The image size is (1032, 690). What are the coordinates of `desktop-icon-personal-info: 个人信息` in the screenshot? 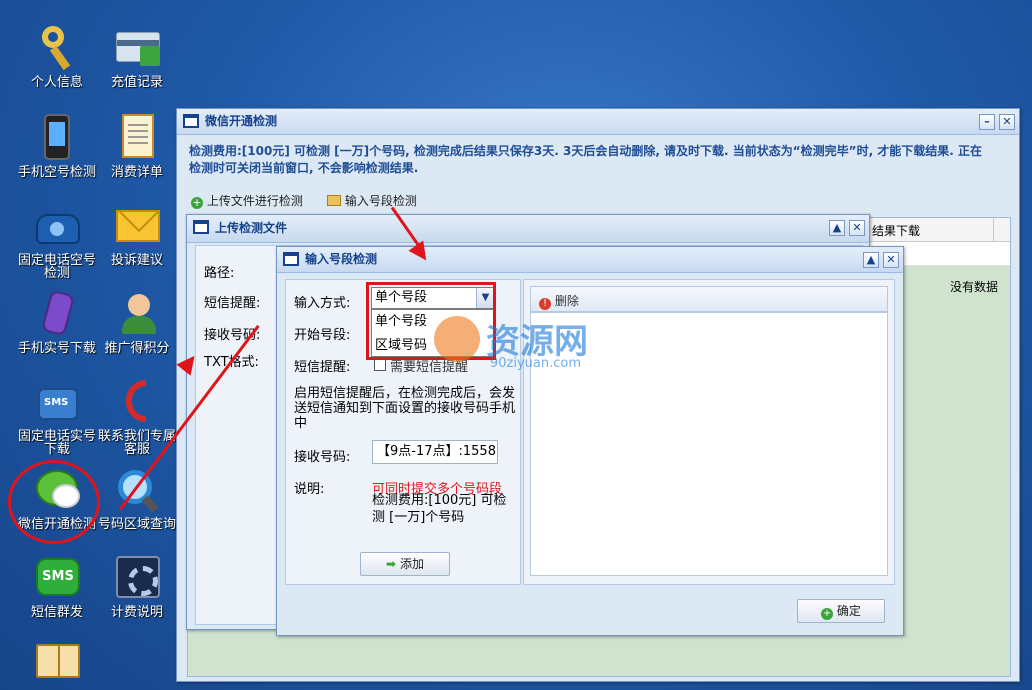 It's located at (57, 55).